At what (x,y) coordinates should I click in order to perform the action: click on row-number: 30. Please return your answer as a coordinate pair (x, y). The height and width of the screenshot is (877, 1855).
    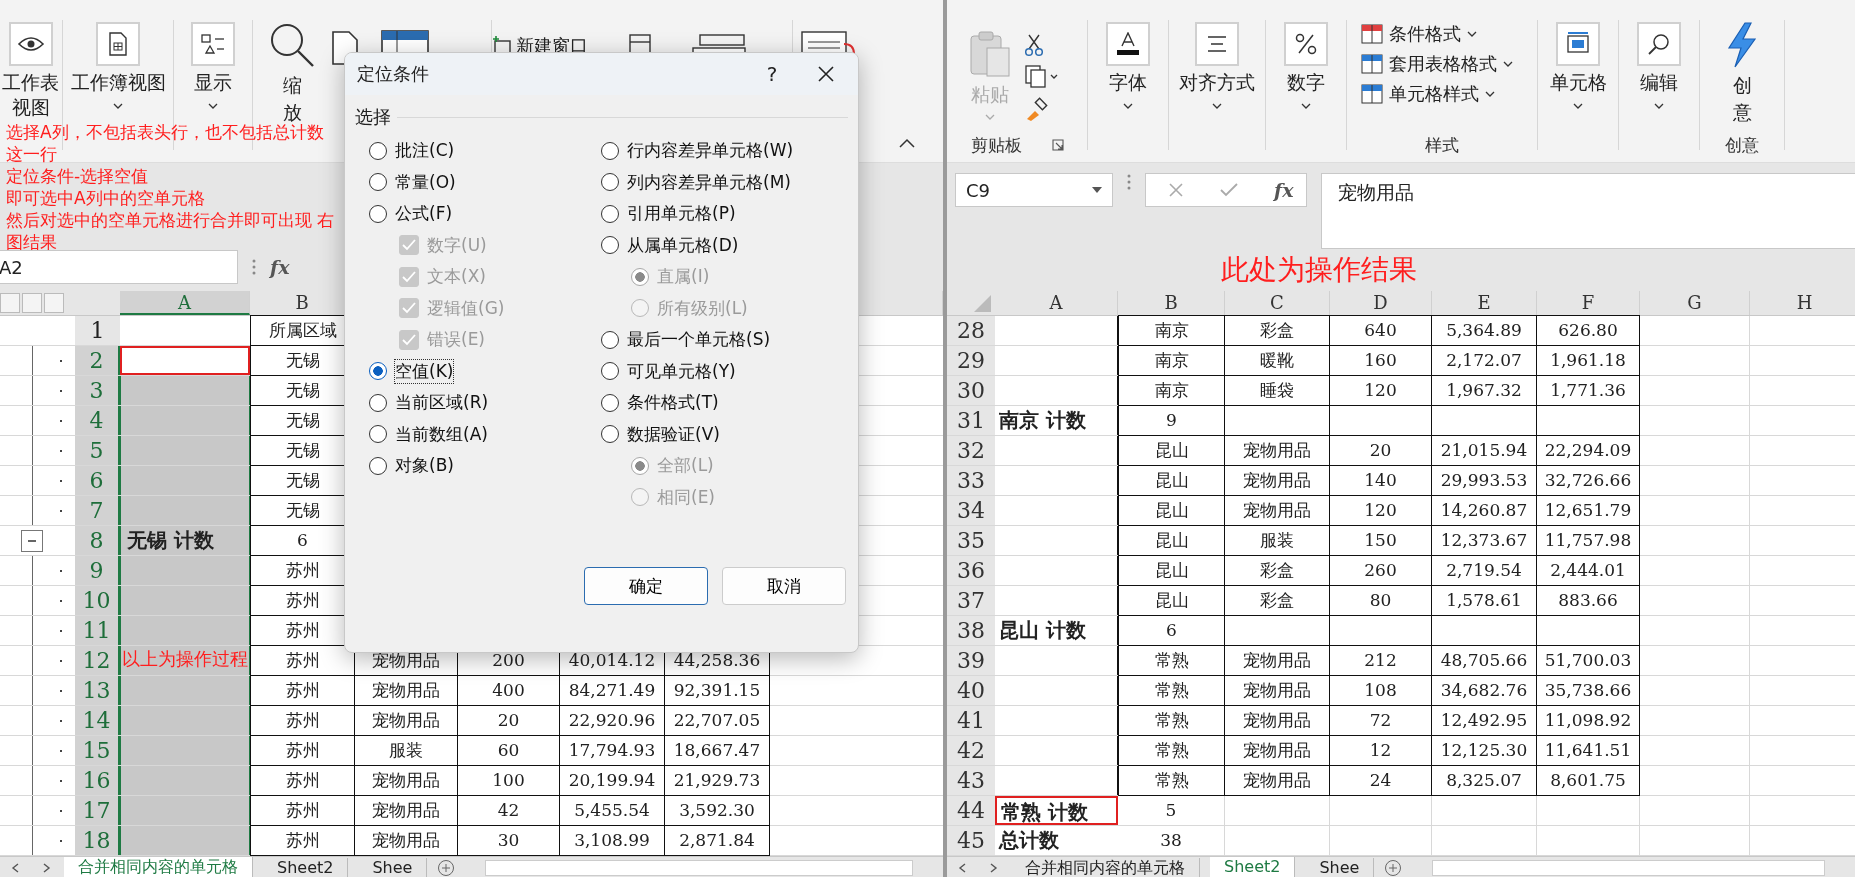
    Looking at the image, I should click on (971, 390).